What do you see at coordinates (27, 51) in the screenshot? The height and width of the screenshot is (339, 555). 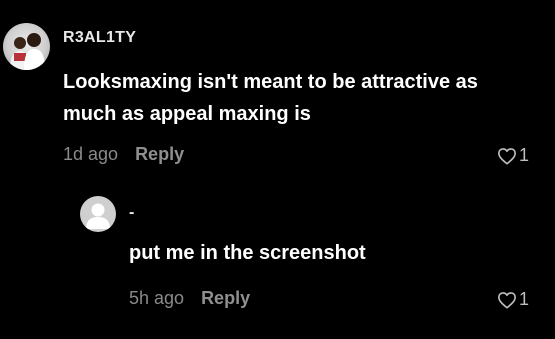 I see `profile-photo-icon` at bounding box center [27, 51].